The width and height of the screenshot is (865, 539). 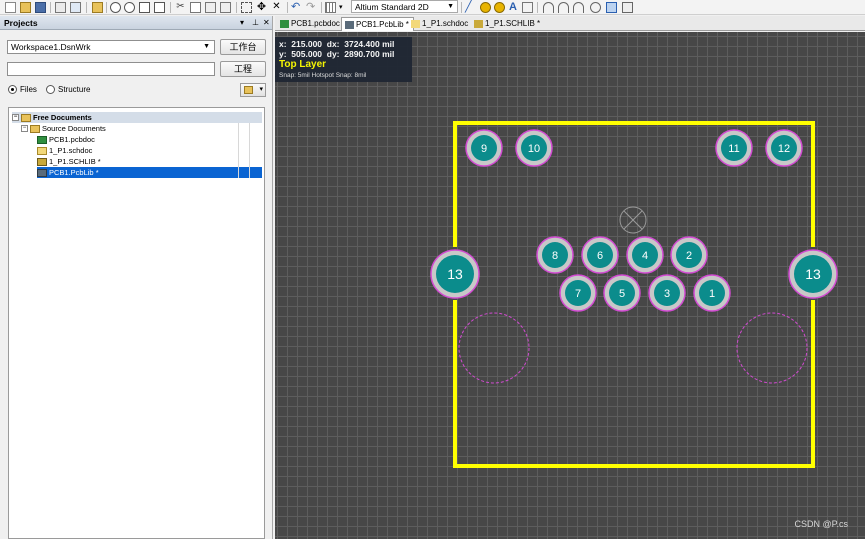 What do you see at coordinates (484, 148) in the screenshot?
I see `pad-9: 9` at bounding box center [484, 148].